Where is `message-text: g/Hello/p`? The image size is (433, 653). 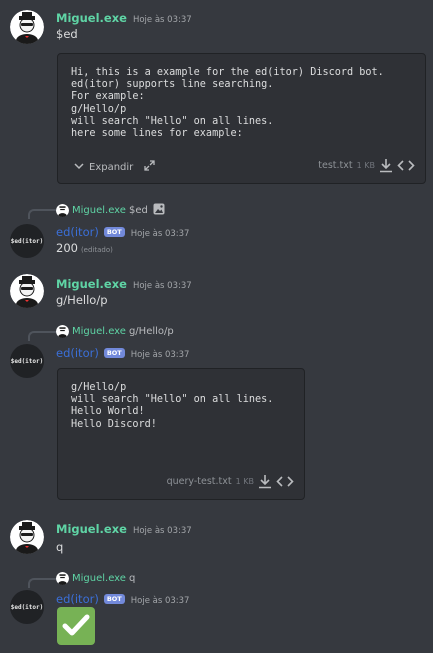 message-text: g/Hello/p is located at coordinates (82, 300).